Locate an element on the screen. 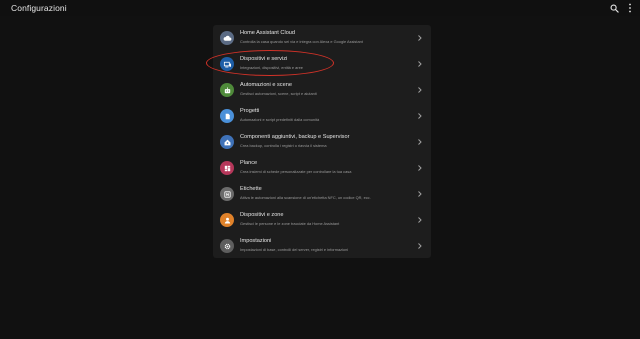 The height and width of the screenshot is (339, 640). more-vertical-icon is located at coordinates (630, 8).